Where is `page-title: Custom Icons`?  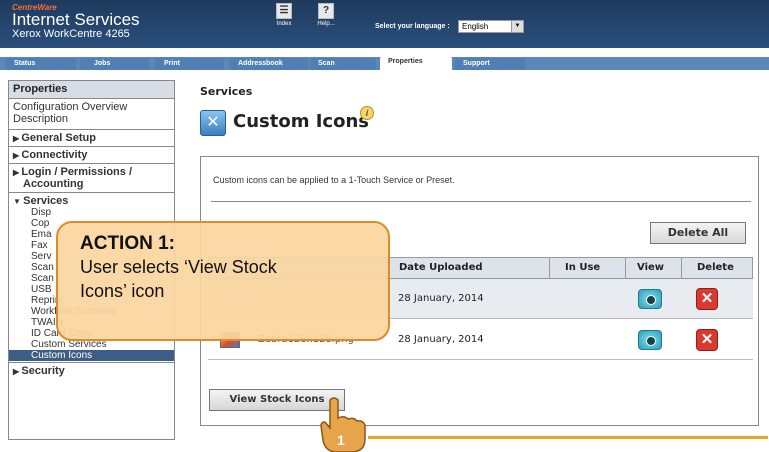 page-title: Custom Icons is located at coordinates (301, 121).